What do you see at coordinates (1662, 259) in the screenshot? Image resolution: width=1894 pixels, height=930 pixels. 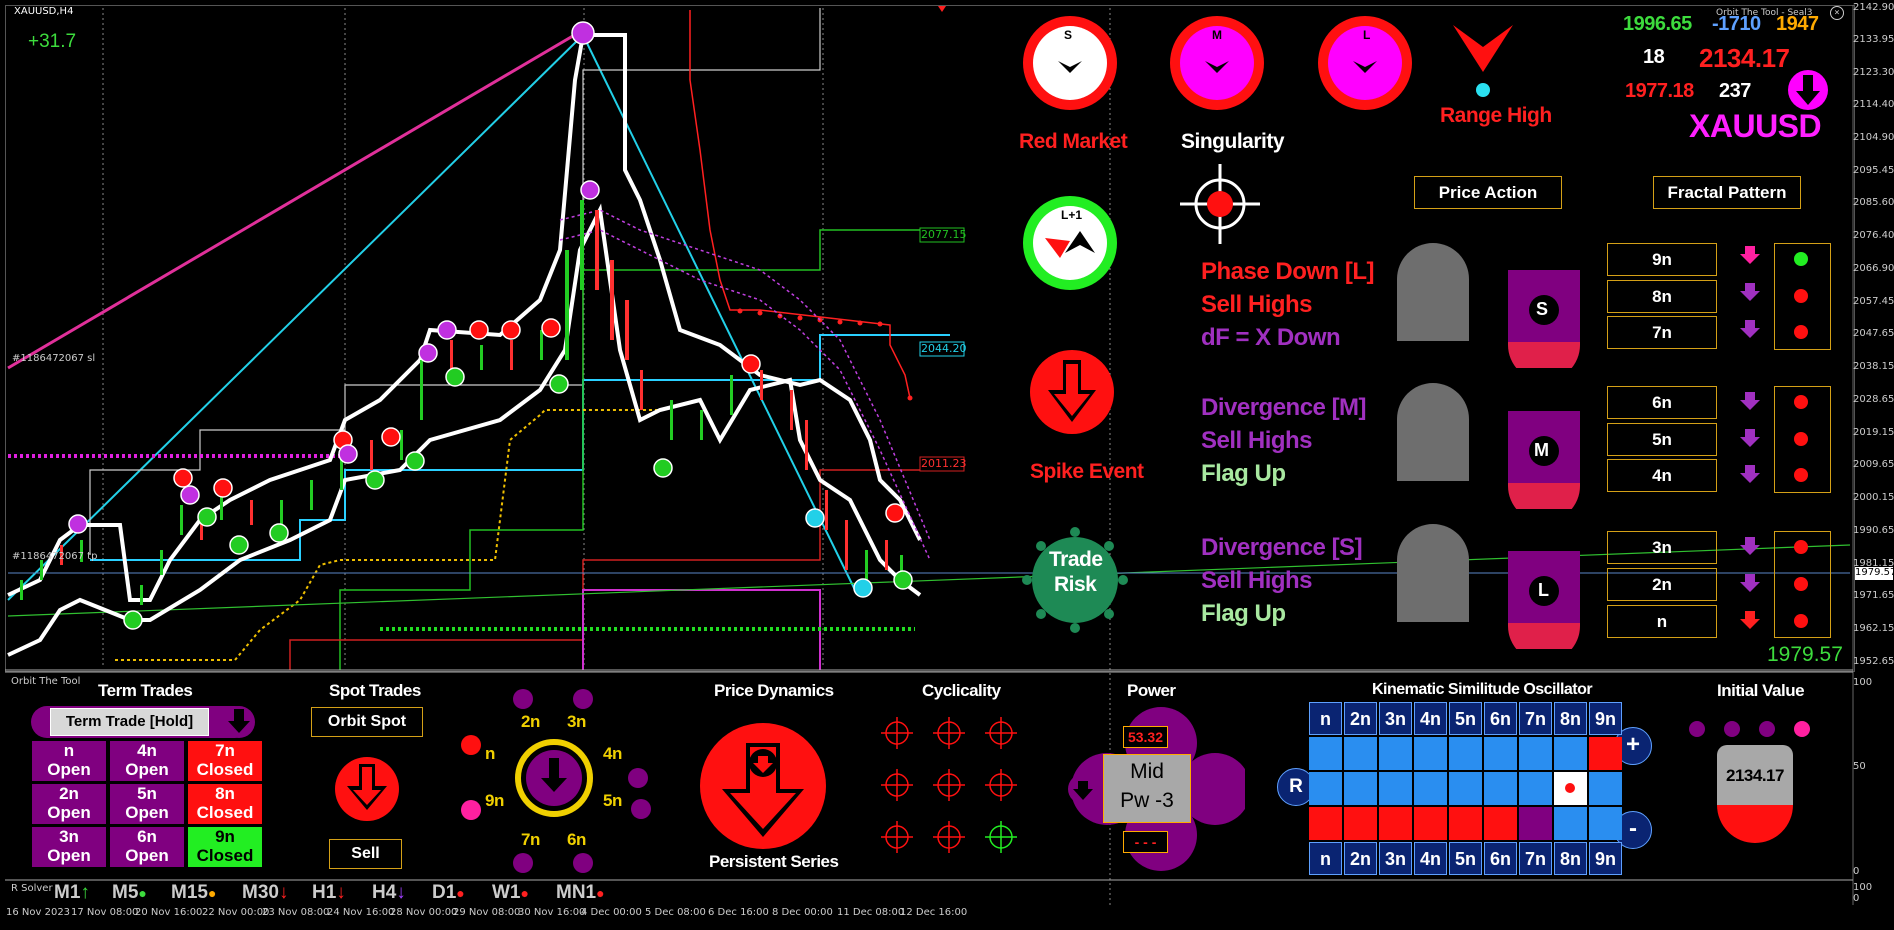 I see `row-9n: 9n` at bounding box center [1662, 259].